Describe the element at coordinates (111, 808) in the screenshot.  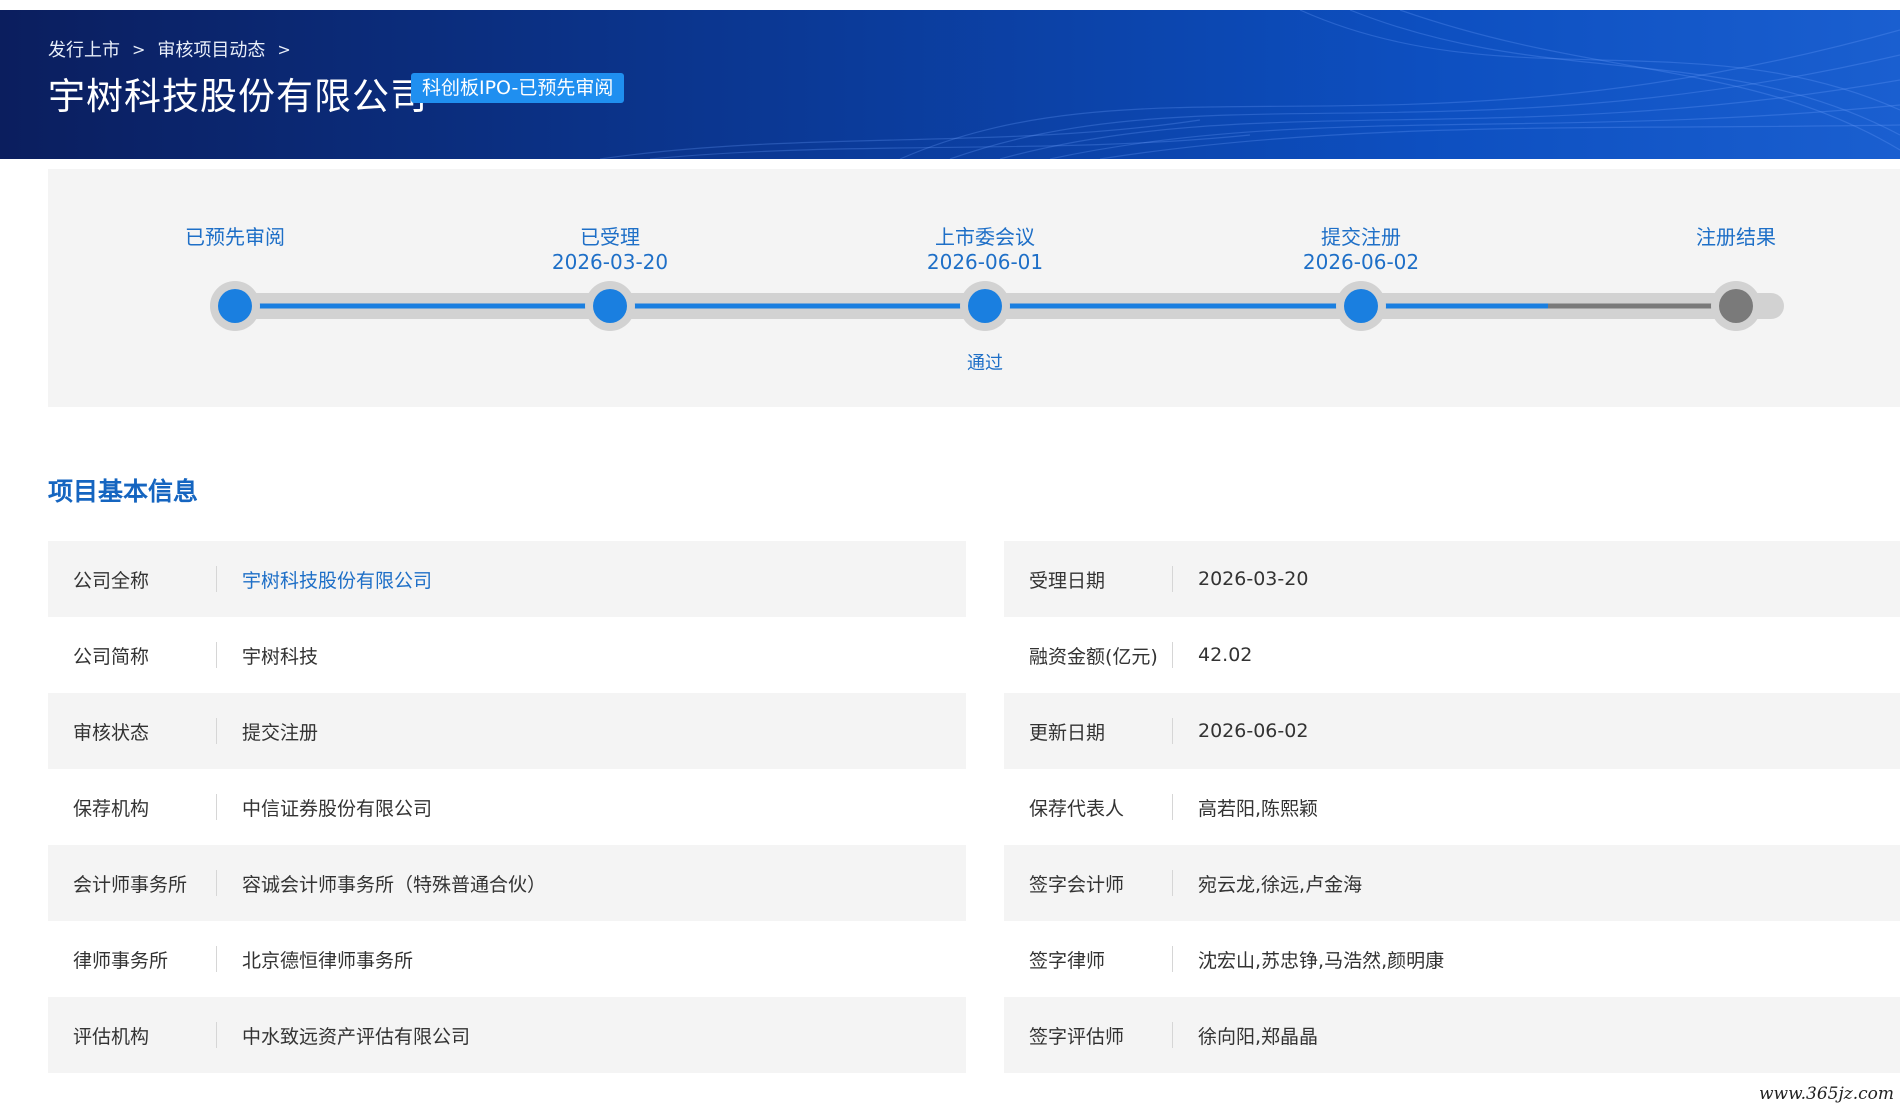
I see `info-key: 保荐机构` at that location.